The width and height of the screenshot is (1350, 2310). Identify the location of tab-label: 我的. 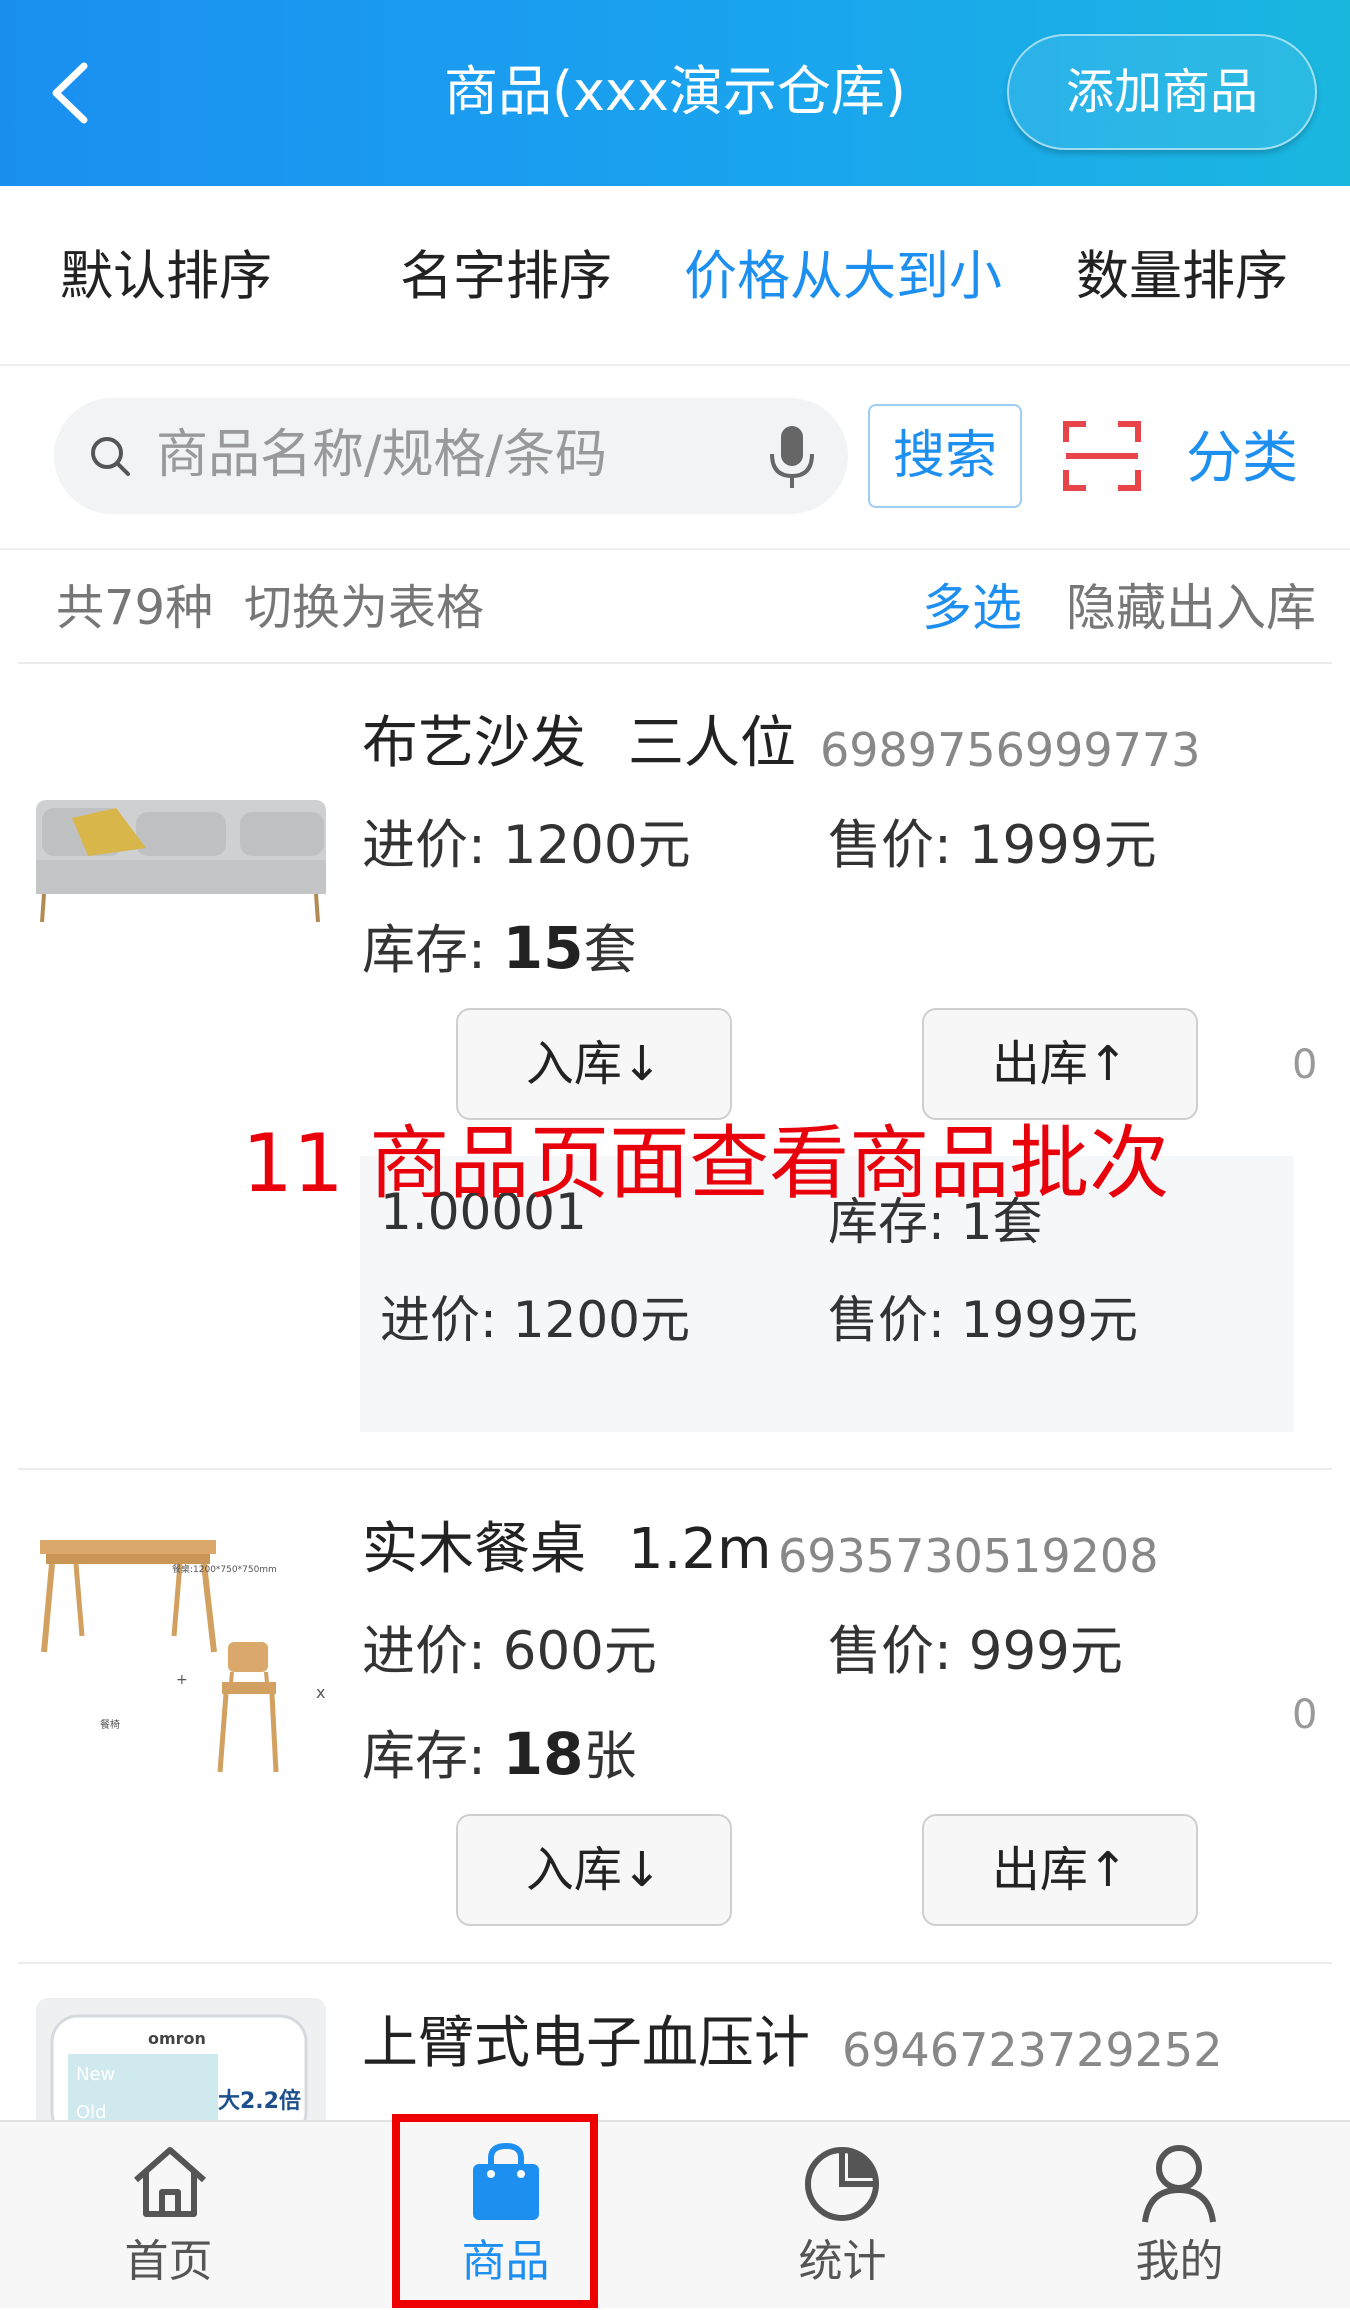
(1179, 2261).